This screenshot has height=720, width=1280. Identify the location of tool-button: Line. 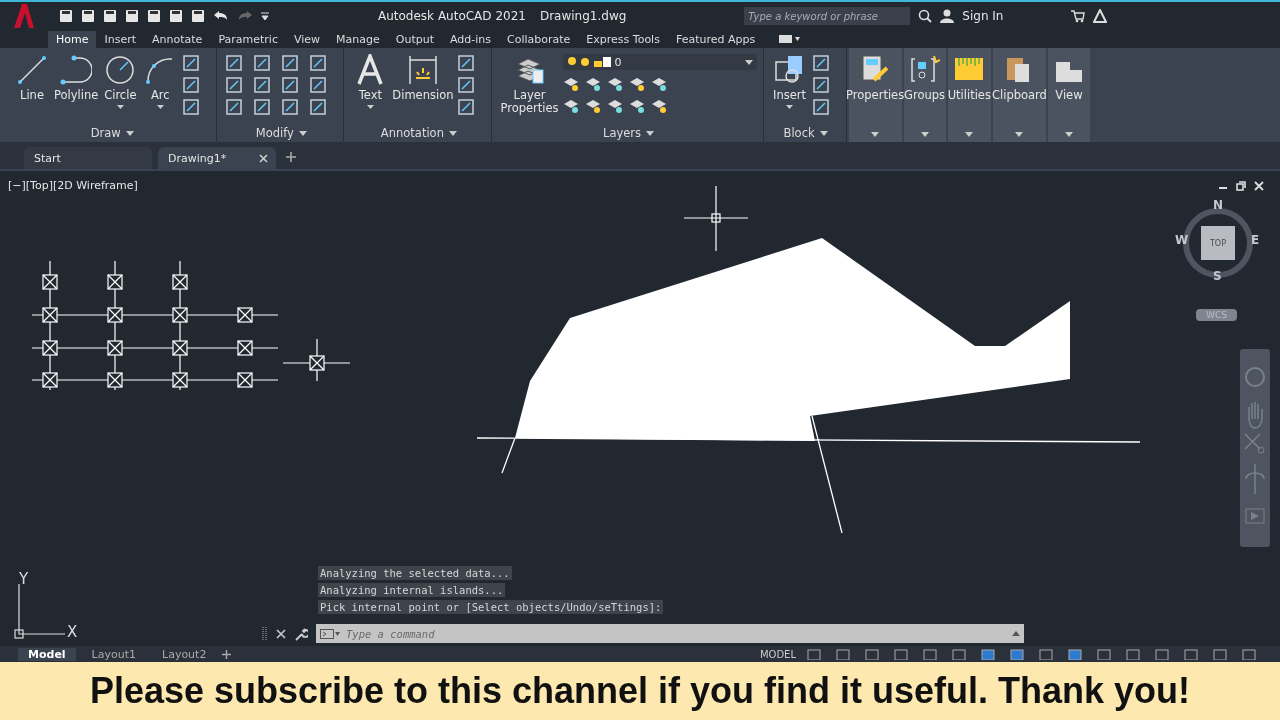
(32, 78).